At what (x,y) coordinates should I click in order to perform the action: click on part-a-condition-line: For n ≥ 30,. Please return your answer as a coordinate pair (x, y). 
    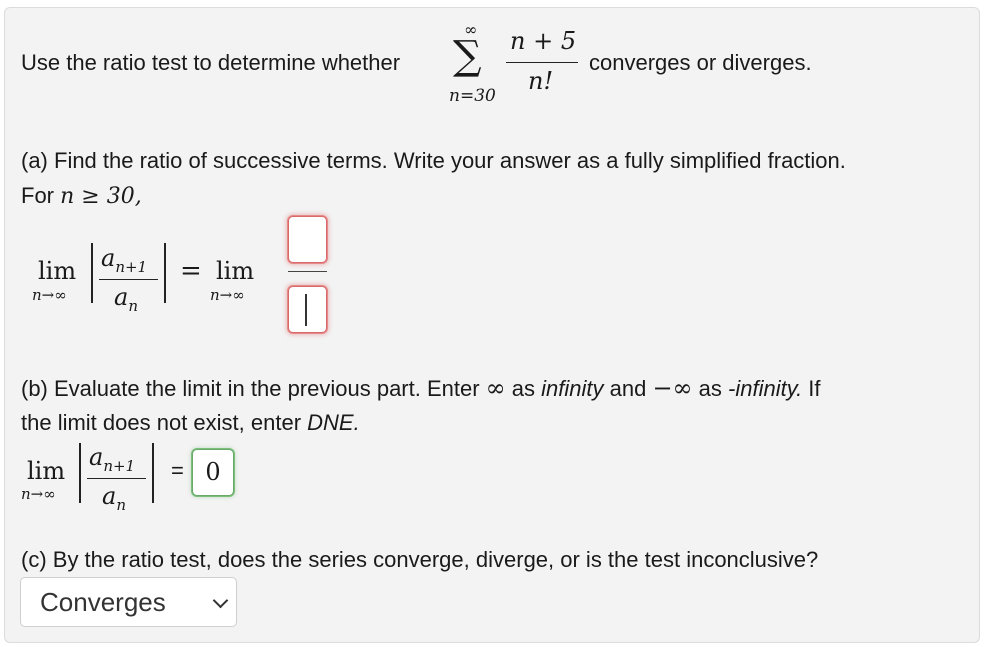
    Looking at the image, I should click on (81, 196).